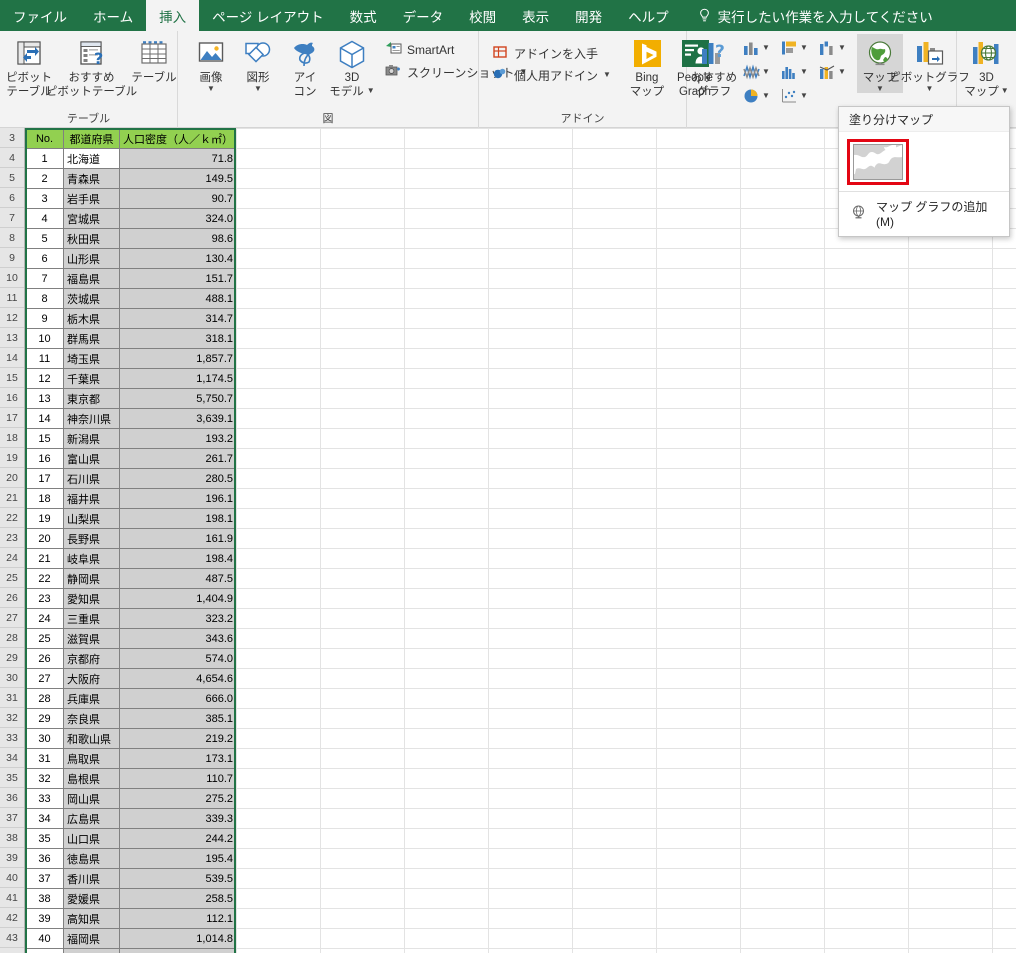 The height and width of the screenshot is (953, 1016). I want to click on cell-no: 28, so click(44, 698).